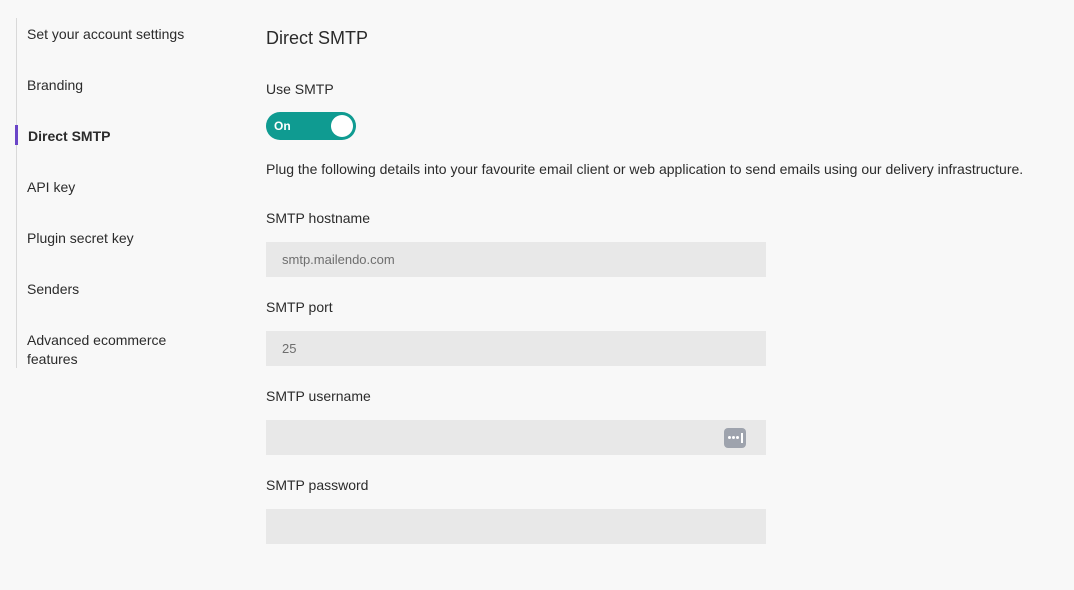 This screenshot has width=1074, height=590. I want to click on use-smtp-label: Use SMTP, so click(300, 89).